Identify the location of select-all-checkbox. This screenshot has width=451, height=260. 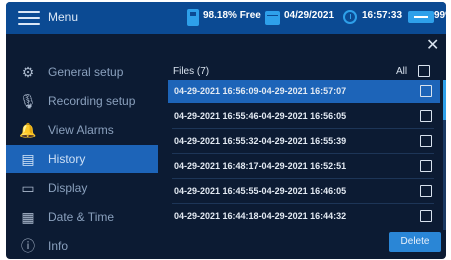
(424, 71).